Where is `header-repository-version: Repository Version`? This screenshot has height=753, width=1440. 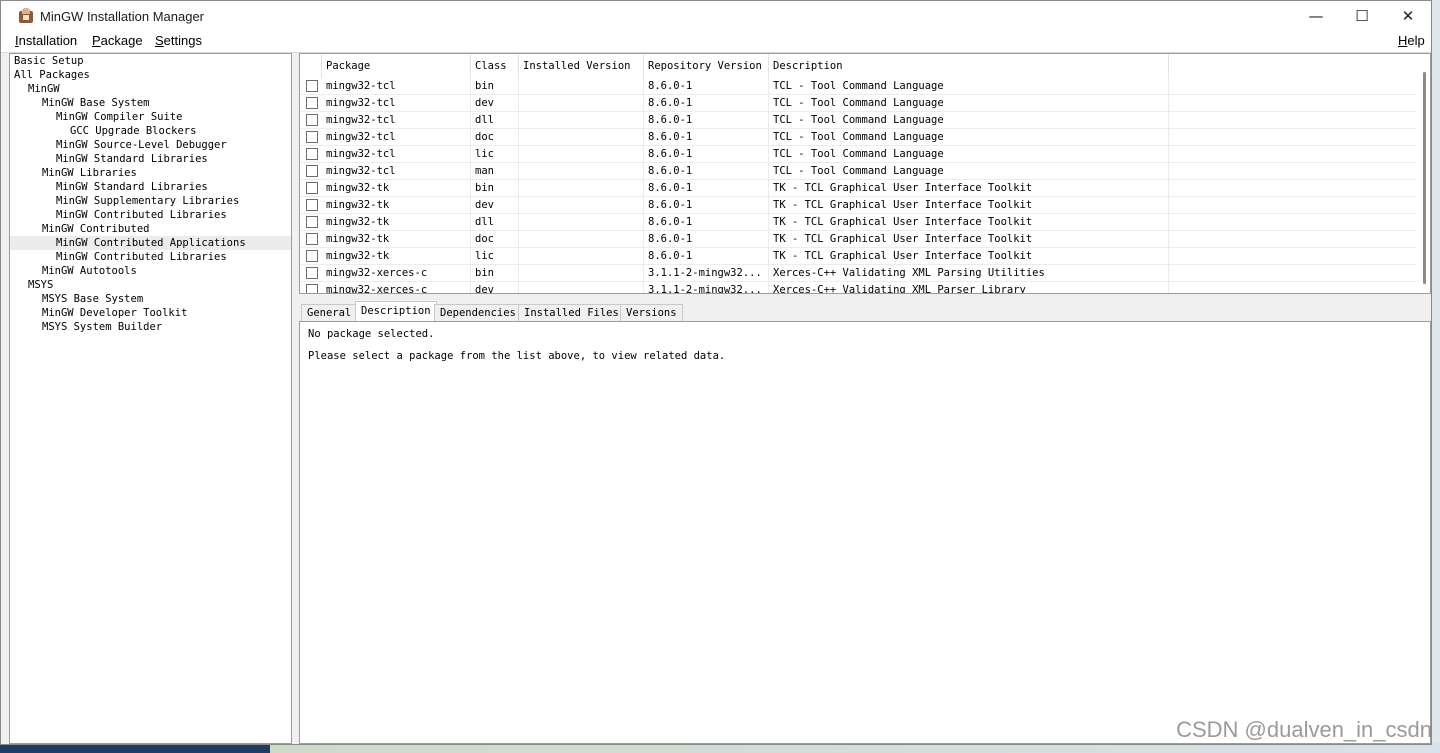 header-repository-version: Repository Version is located at coordinates (706, 66).